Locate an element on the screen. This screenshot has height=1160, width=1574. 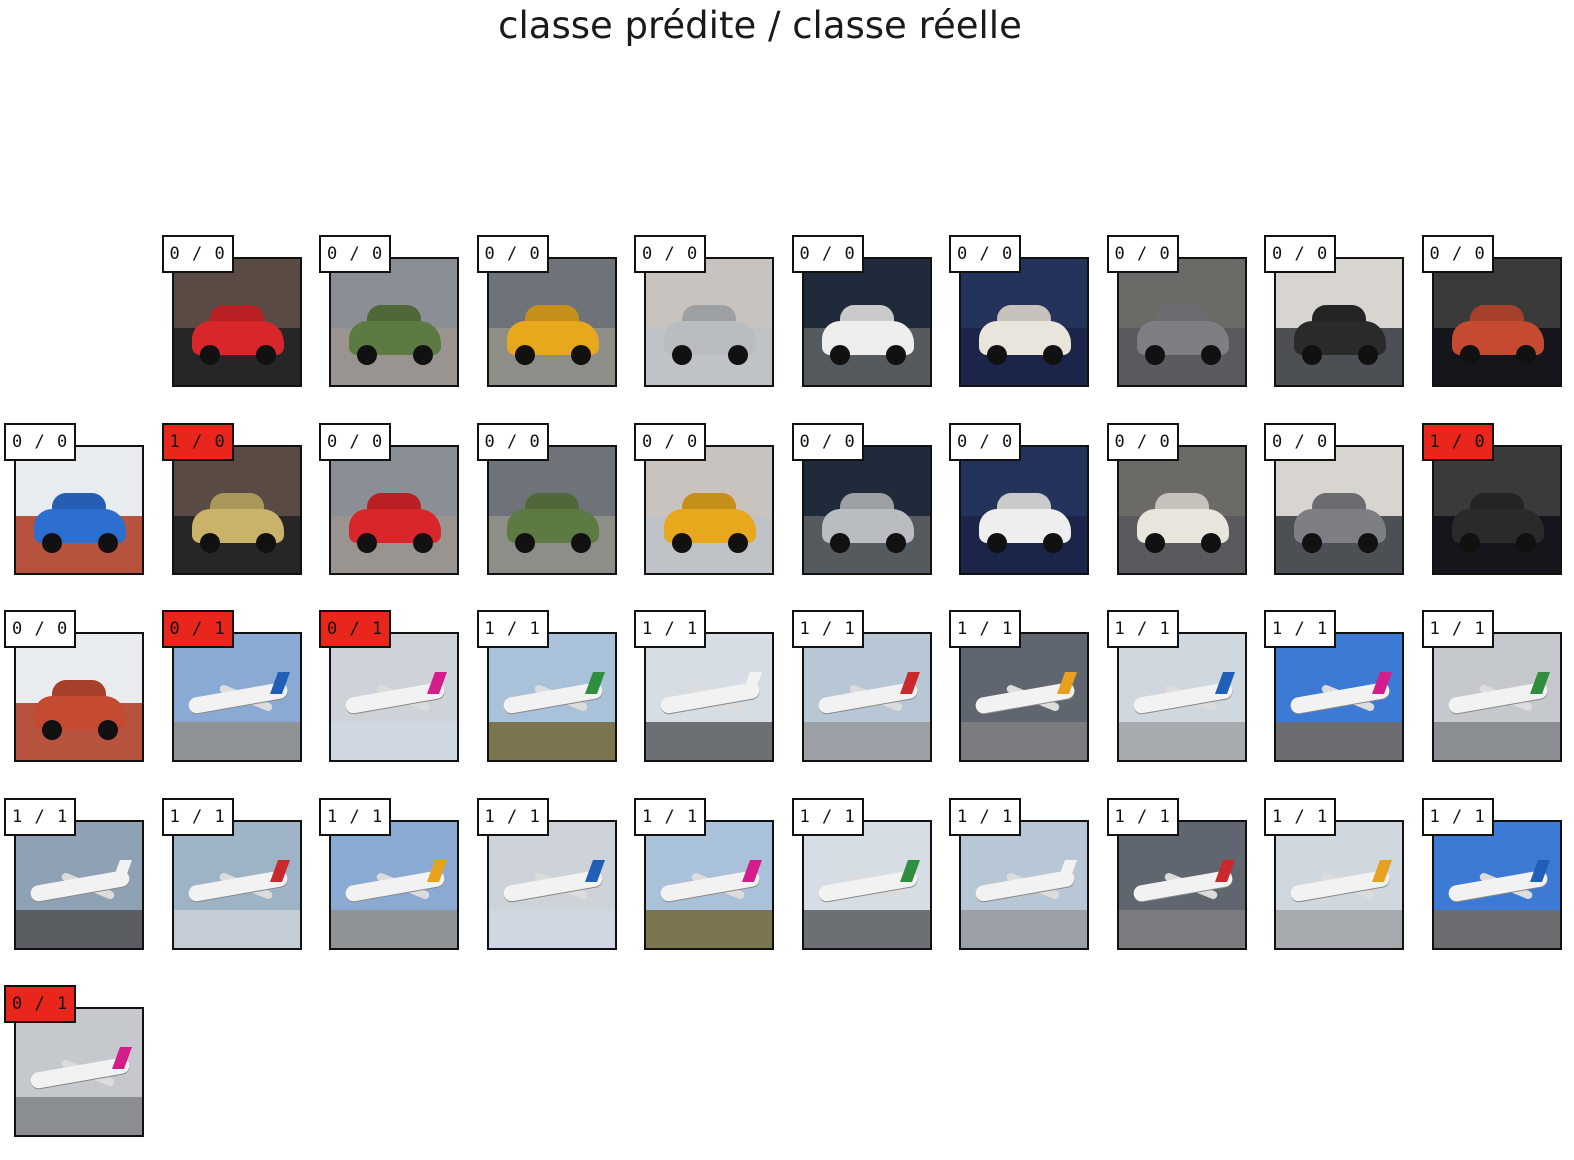
misclassified-label: 1 / 0 is located at coordinates (197, 441).